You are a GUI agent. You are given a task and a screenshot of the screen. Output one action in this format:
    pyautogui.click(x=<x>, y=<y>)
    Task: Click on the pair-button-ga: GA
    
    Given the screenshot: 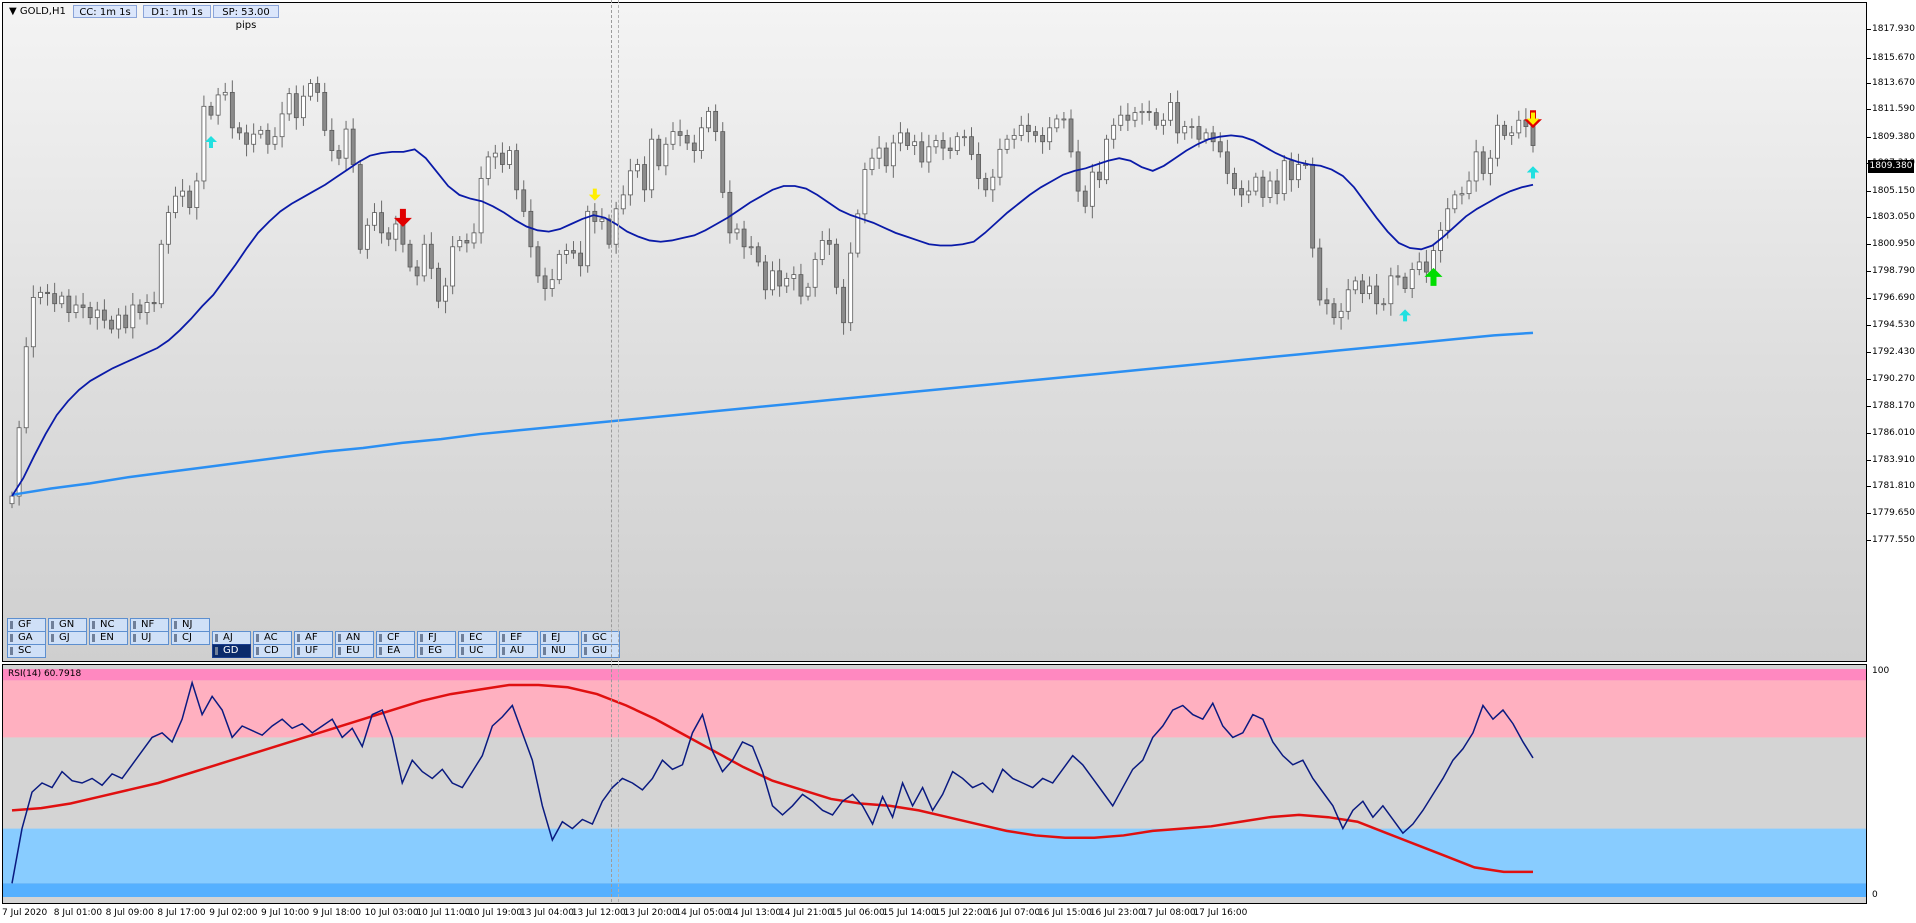 What is the action you would take?
    pyautogui.click(x=26, y=638)
    